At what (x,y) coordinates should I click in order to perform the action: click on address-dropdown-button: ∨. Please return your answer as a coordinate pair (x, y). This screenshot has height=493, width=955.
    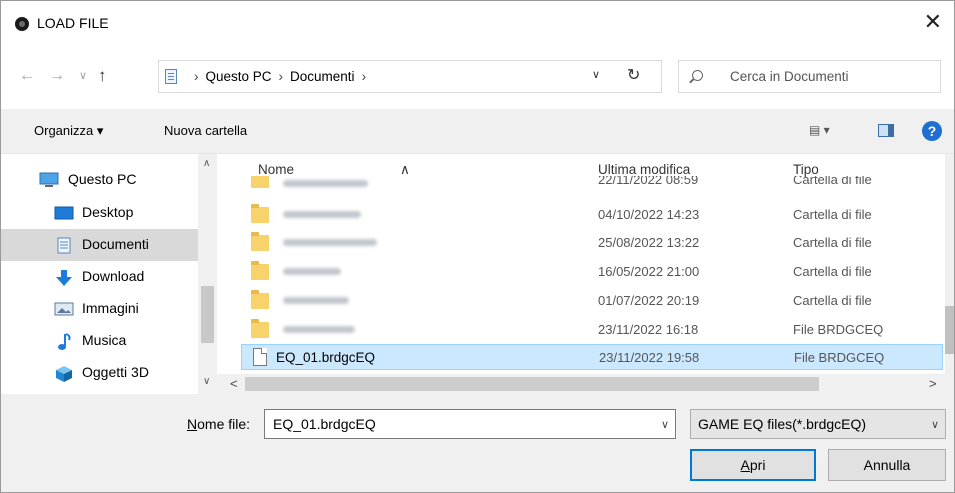
    Looking at the image, I should click on (596, 74).